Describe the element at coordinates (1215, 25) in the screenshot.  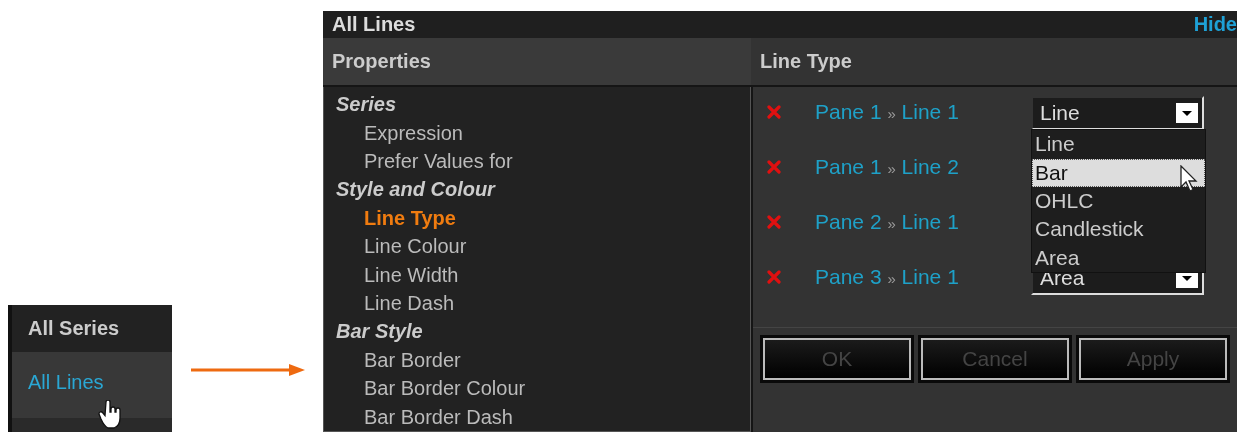
I see `hide-link: Hide` at that location.